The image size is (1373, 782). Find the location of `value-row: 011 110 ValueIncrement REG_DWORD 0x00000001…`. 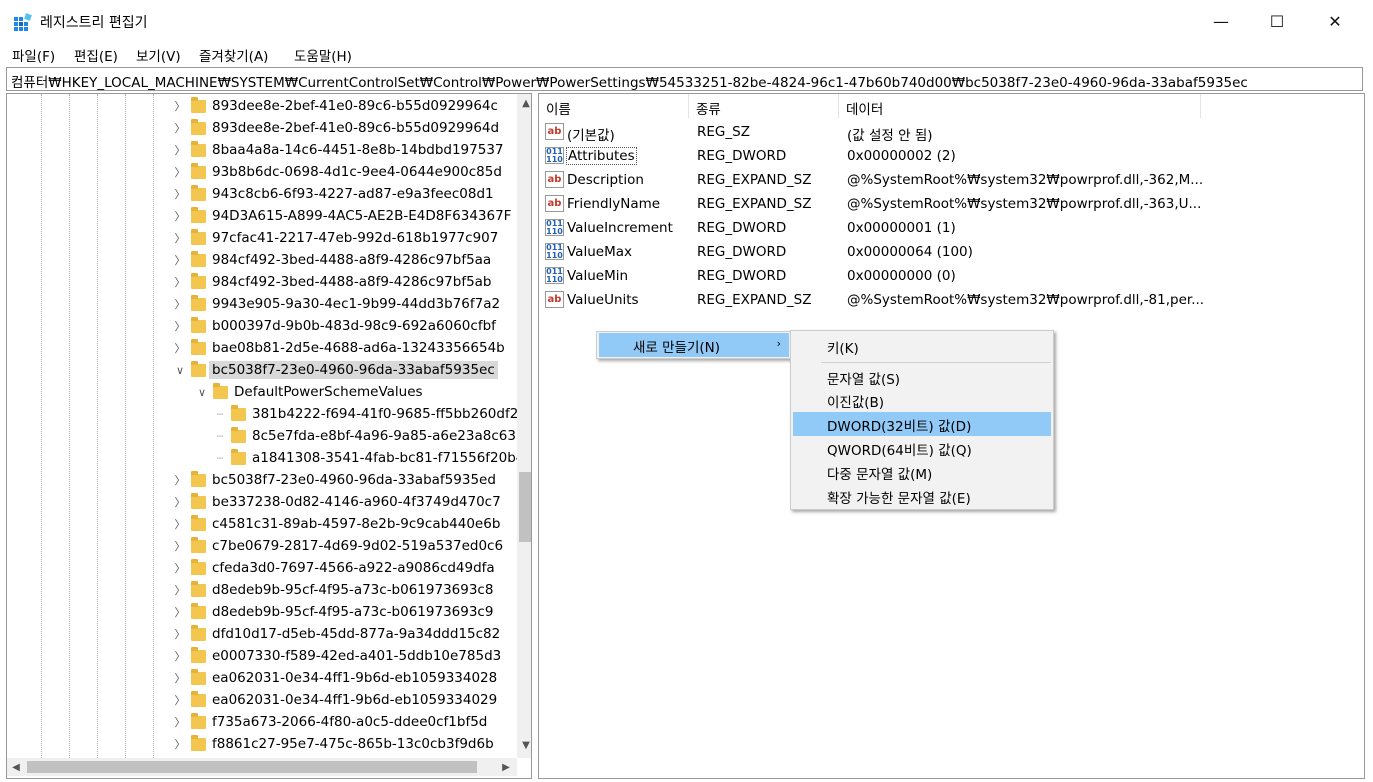

value-row: 011 110 ValueIncrement REG_DWORD 0x00000001… is located at coordinates (949, 228).